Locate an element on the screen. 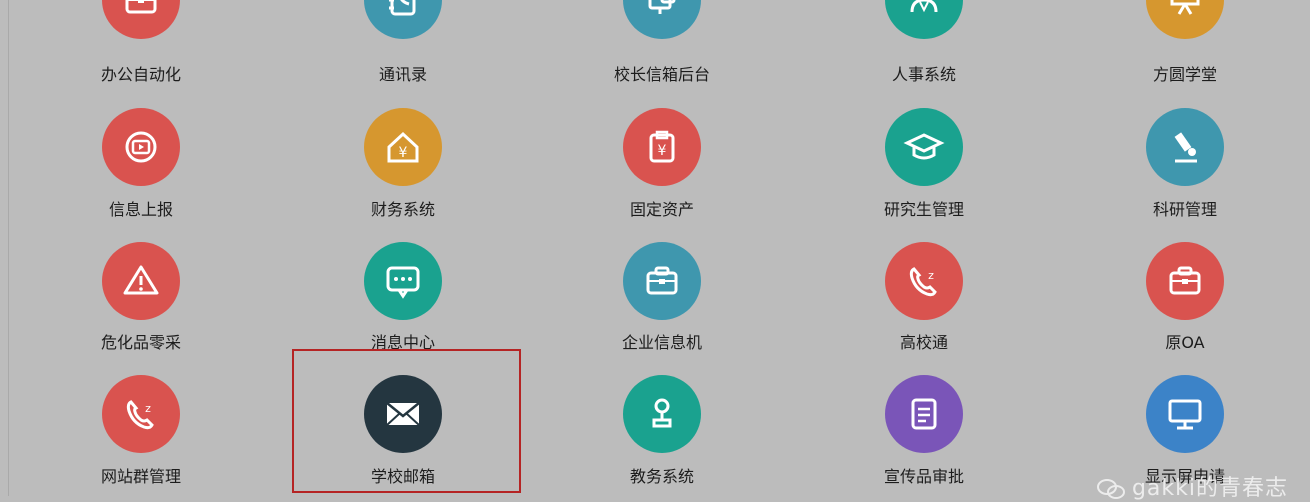  app-label: 网站群管理 is located at coordinates (141, 475).